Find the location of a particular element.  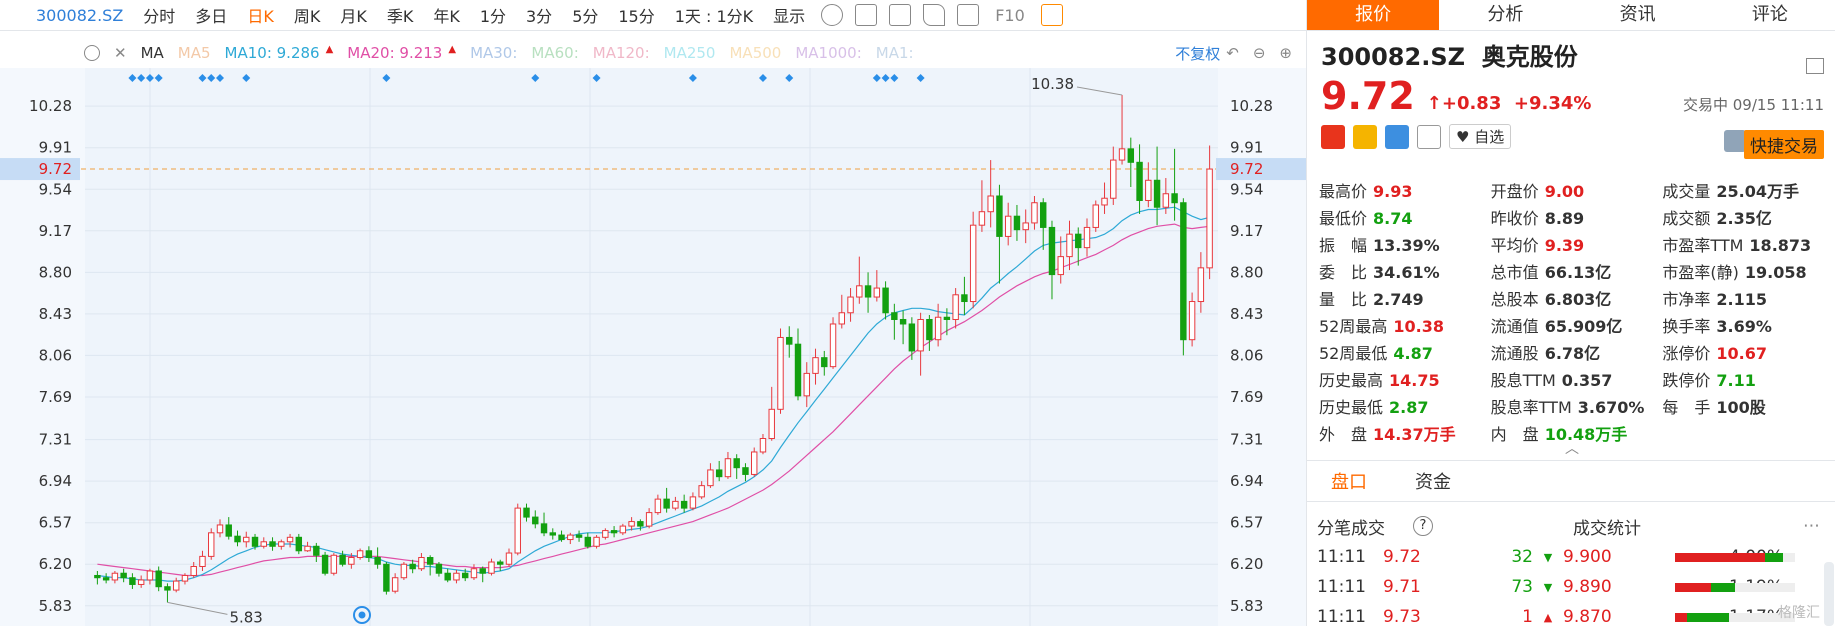

period-tab-9: 5分 is located at coordinates (585, 15).